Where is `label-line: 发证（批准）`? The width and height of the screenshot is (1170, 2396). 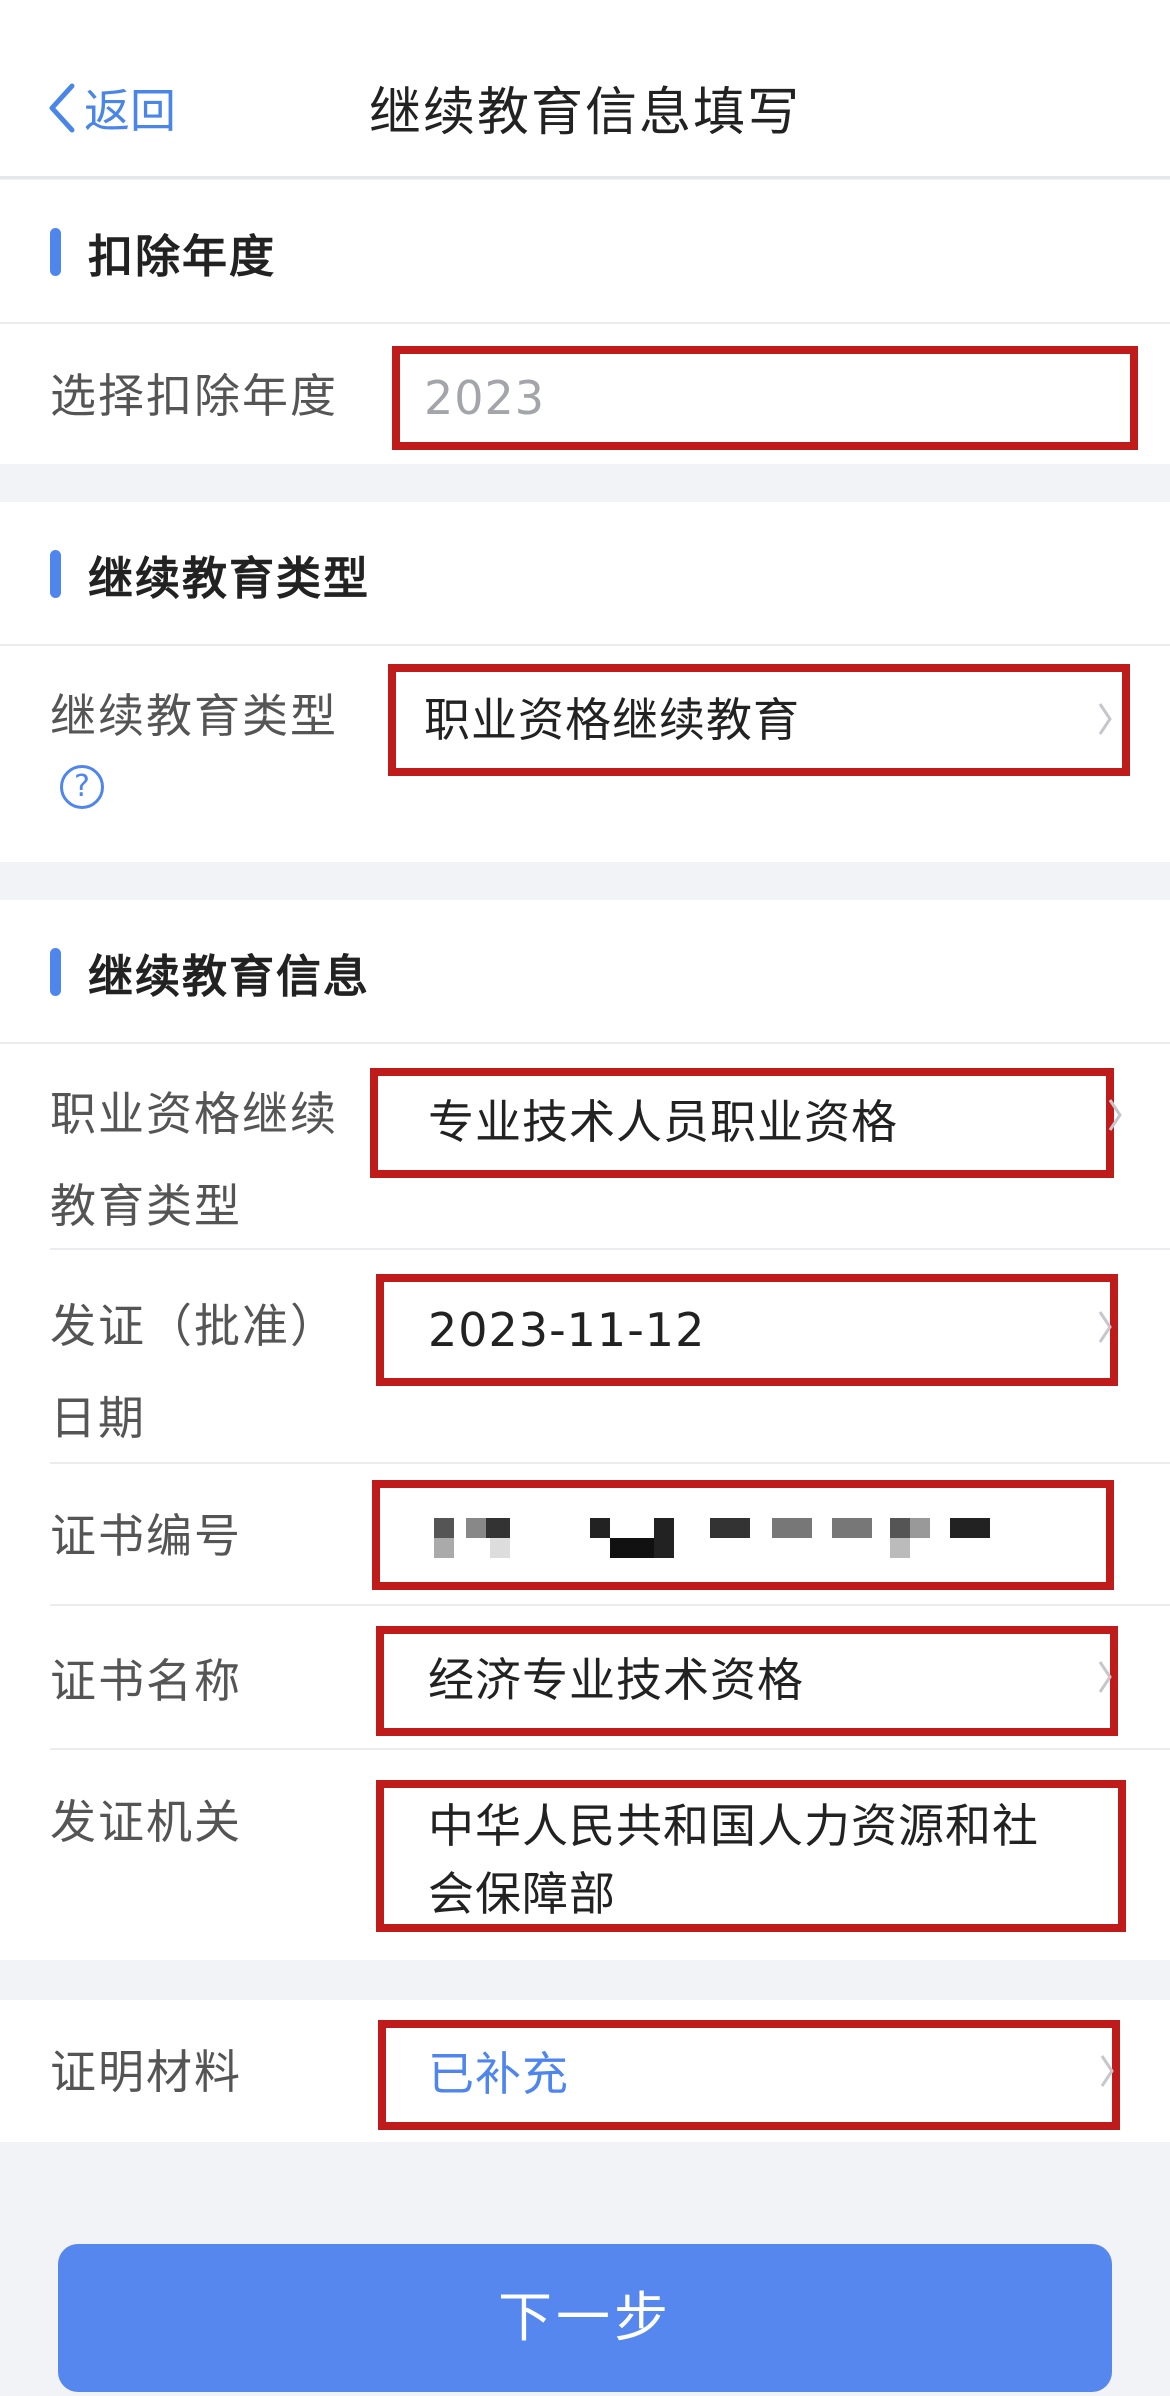 label-line: 发证（批准） is located at coordinates (194, 1326).